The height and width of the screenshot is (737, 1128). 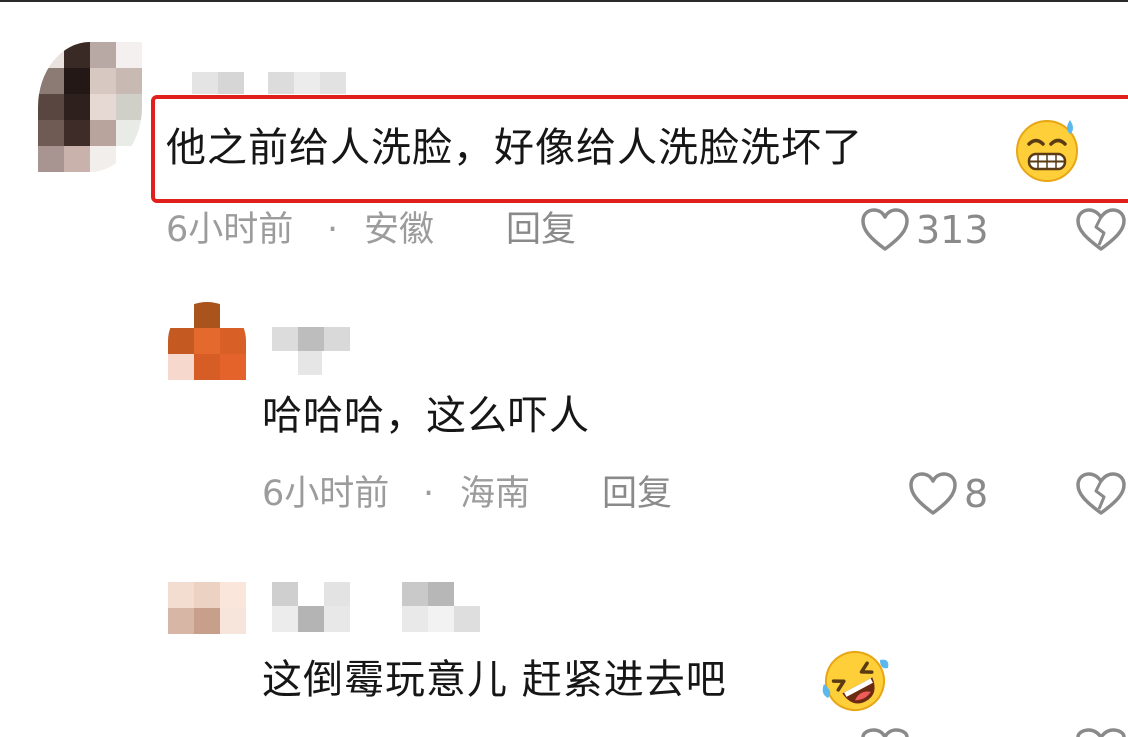 I want to click on comment-location: 安徽, so click(x=399, y=230).